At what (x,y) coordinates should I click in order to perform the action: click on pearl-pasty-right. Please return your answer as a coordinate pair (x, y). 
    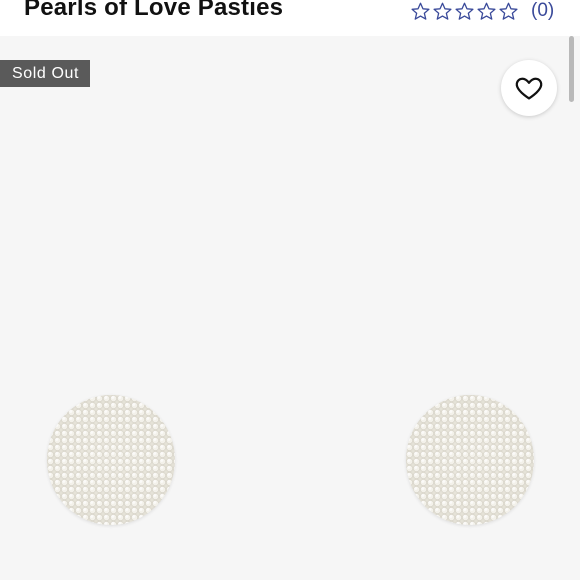
    Looking at the image, I should click on (470, 460).